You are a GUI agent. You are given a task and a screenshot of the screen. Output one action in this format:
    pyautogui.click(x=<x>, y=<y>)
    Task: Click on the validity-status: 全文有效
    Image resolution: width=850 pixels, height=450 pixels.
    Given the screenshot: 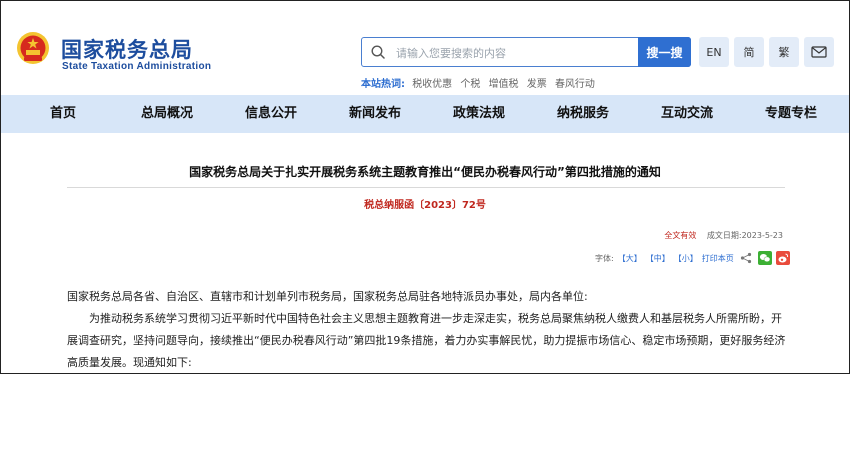 What is the action you would take?
    pyautogui.click(x=680, y=235)
    